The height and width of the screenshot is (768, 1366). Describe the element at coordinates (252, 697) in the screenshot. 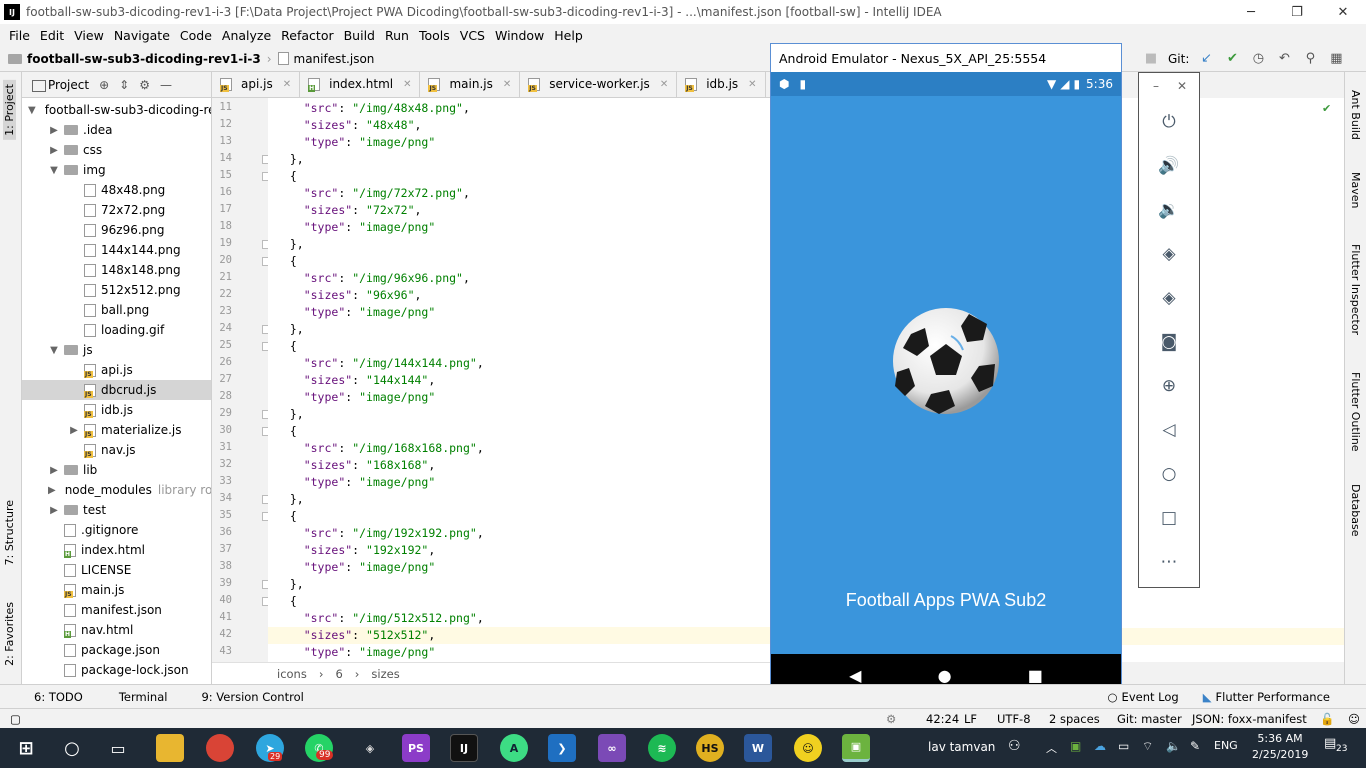

I see `tool-tab-vcs: 9: Version Control` at that location.